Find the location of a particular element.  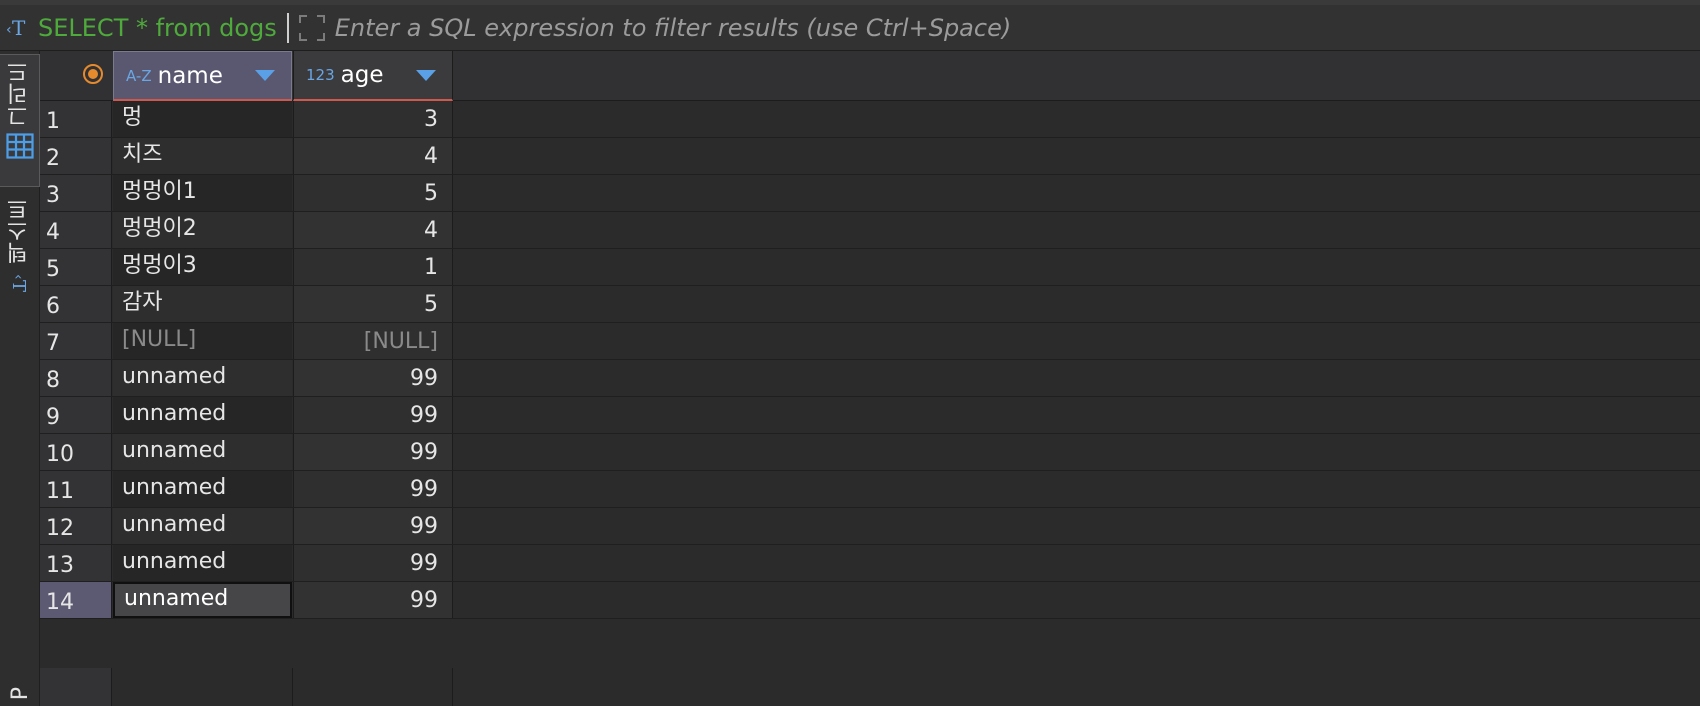

cell-name: 멍멍이1 is located at coordinates (202, 193).